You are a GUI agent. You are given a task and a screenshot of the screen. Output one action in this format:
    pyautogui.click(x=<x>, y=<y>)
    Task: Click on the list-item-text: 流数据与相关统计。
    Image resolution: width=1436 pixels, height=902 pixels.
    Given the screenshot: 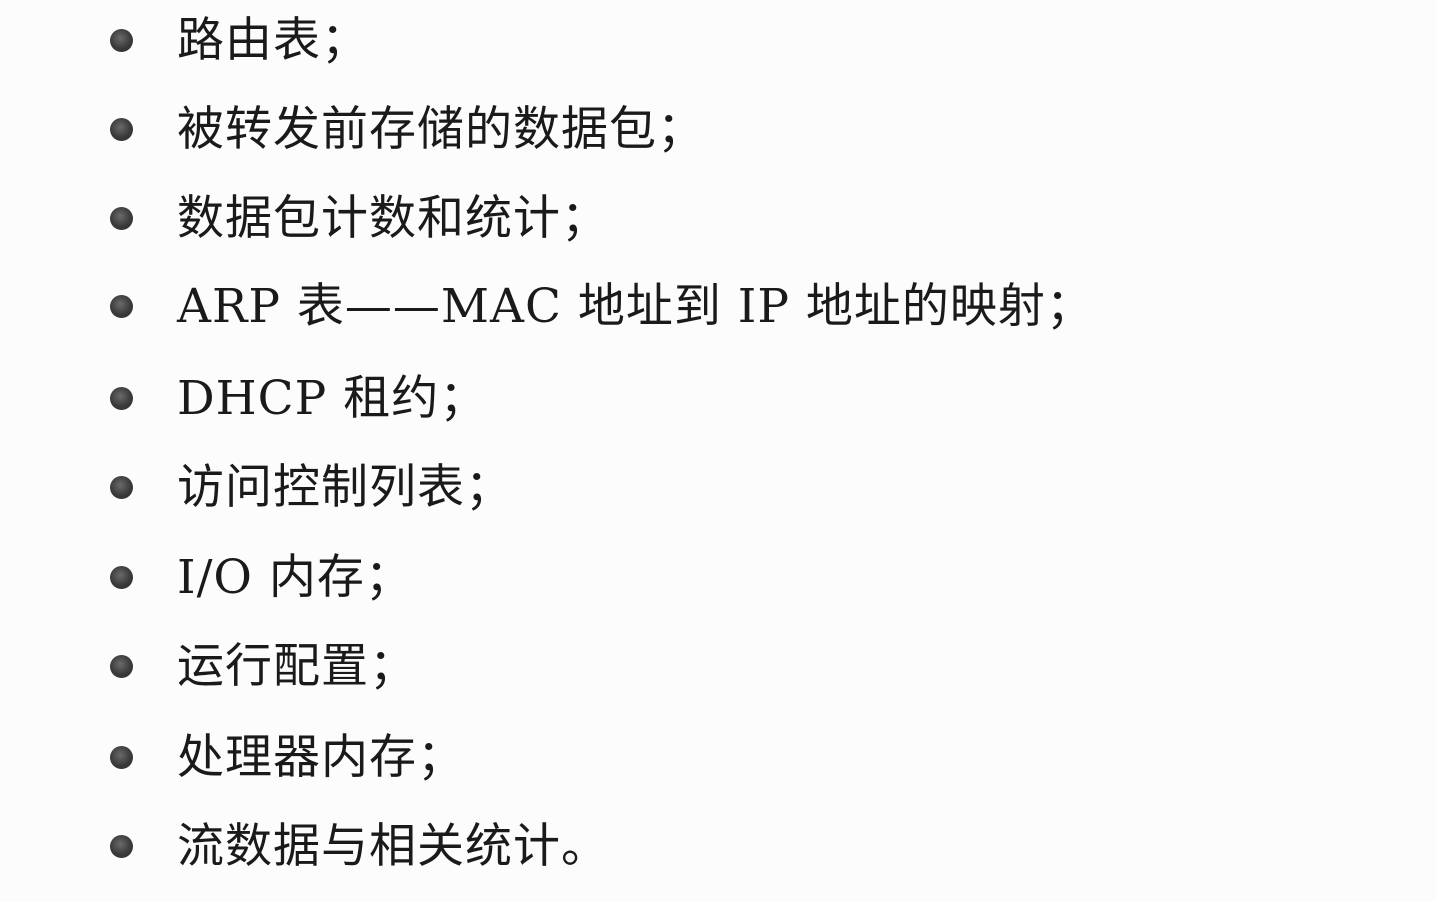 What is the action you would take?
    pyautogui.click(x=393, y=846)
    